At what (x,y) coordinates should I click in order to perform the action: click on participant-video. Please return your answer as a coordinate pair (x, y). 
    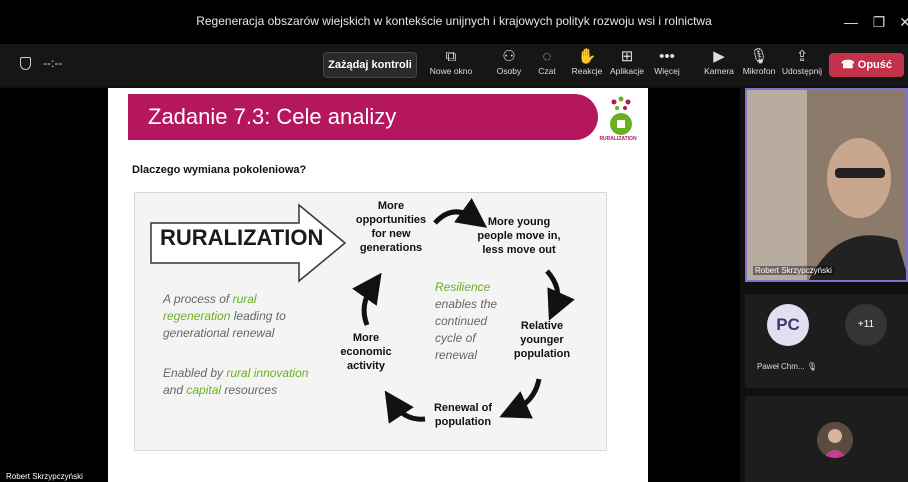
    Looking at the image, I should click on (826, 185).